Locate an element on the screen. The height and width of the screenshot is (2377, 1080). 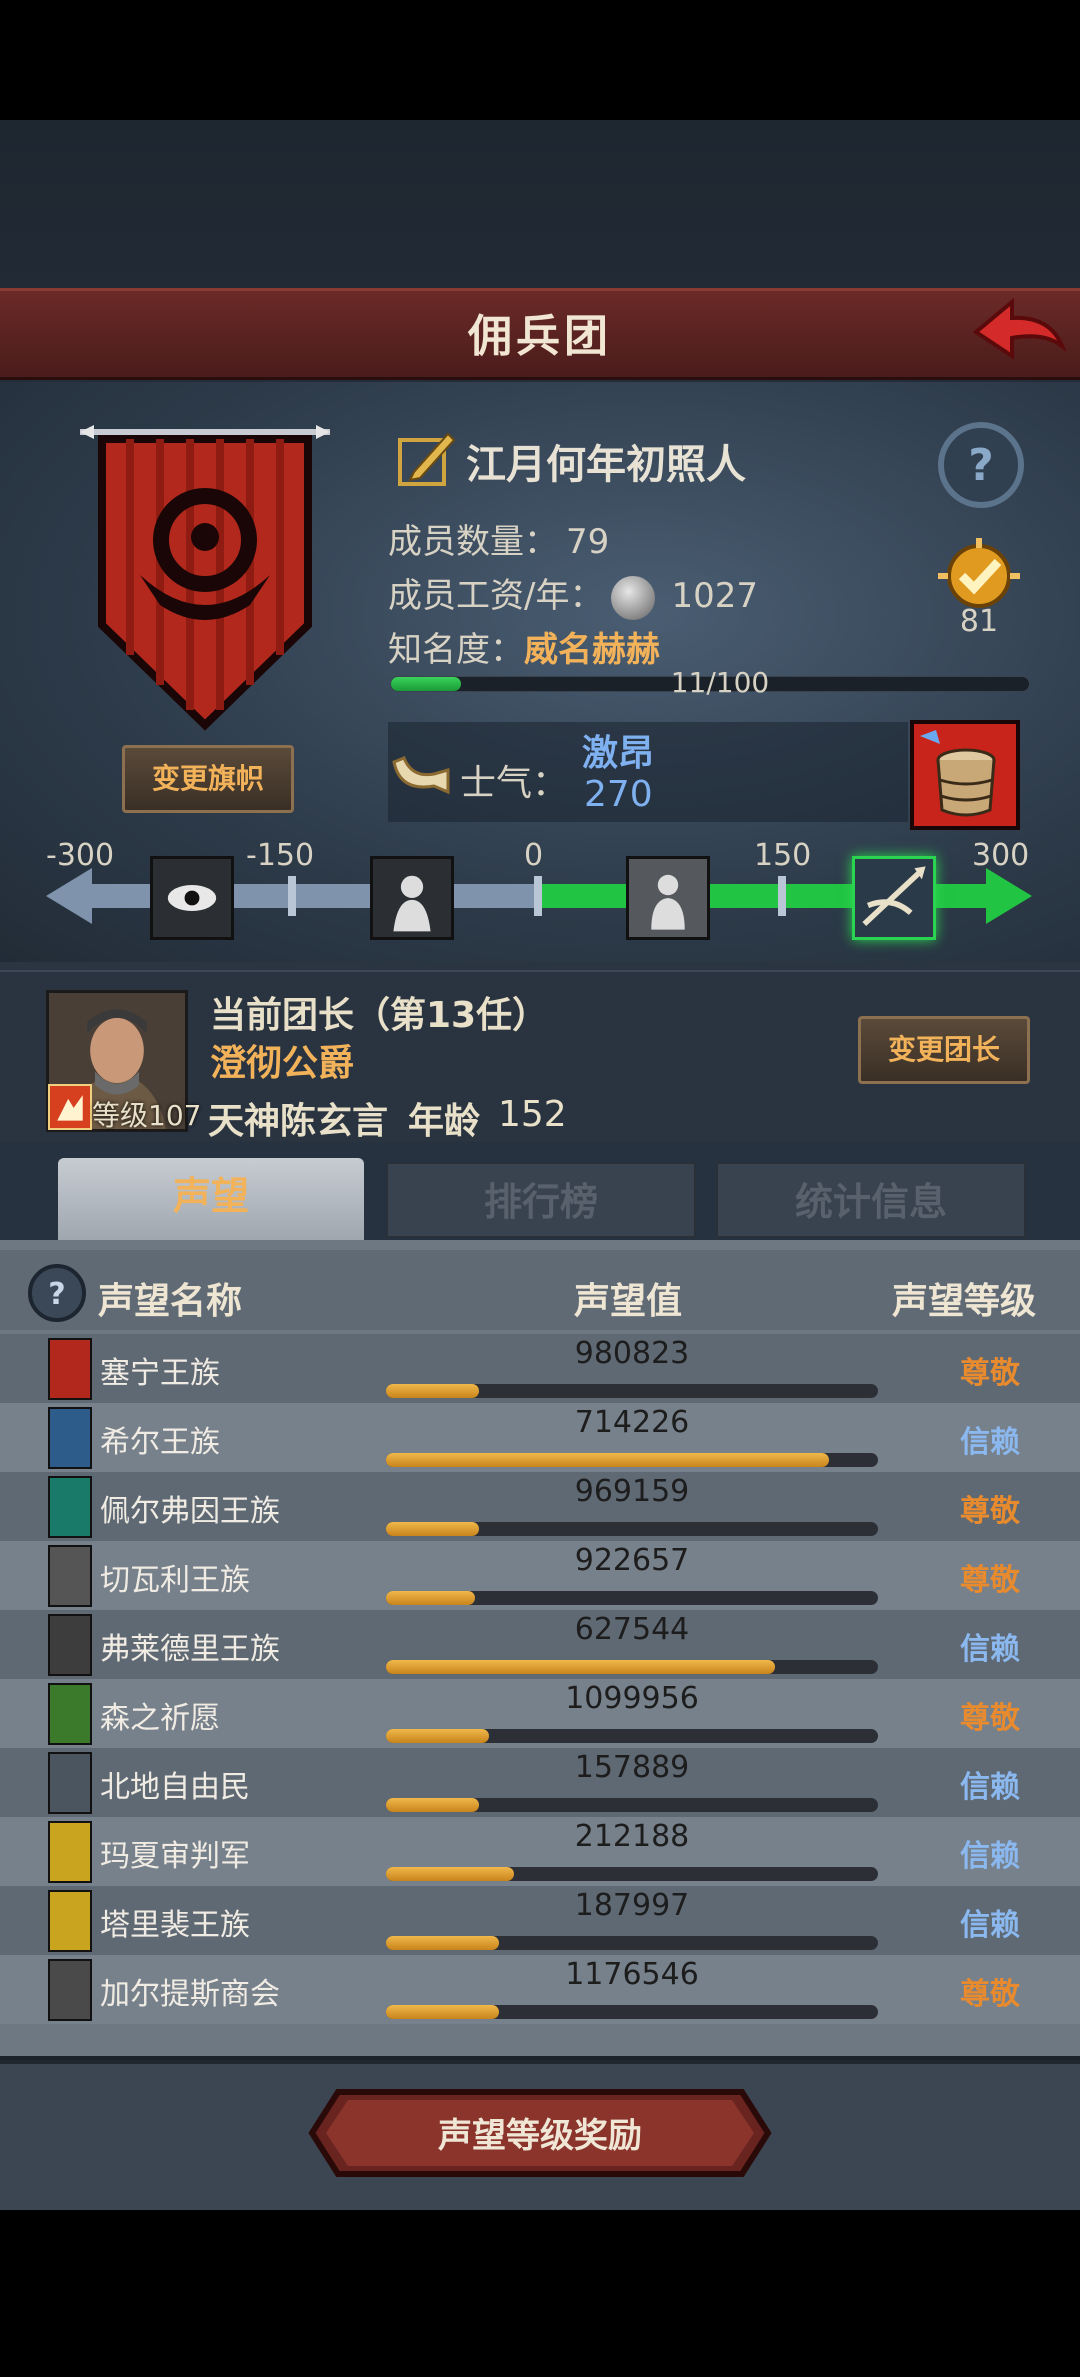
members-line: 成员数量： 79 is located at coordinates (498, 538).